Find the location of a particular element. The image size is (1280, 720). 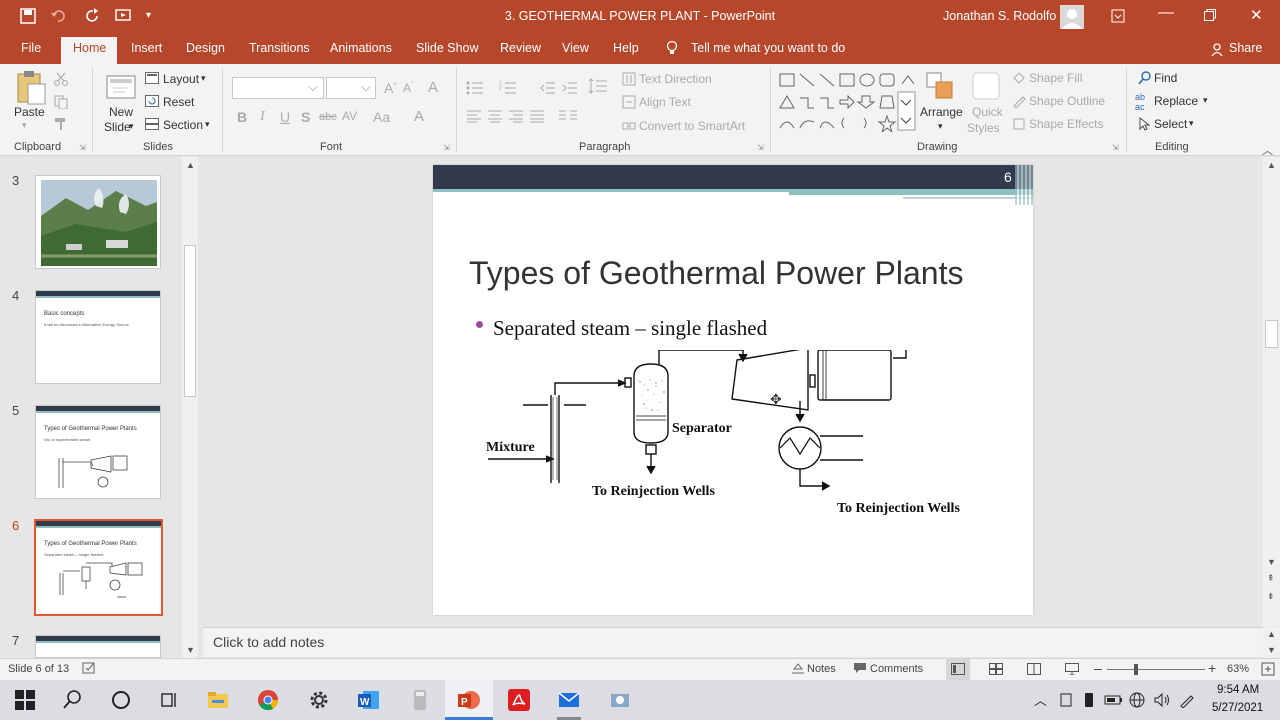

normal-view-icon is located at coordinates (958, 670).